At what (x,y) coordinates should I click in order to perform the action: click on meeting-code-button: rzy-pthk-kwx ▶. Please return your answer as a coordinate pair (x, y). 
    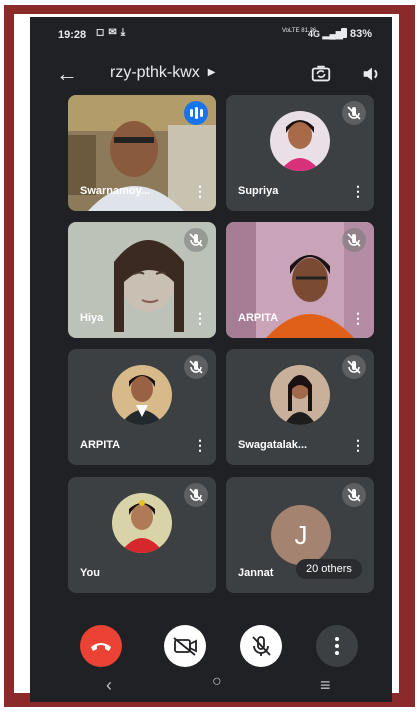
    Looking at the image, I should click on (162, 73).